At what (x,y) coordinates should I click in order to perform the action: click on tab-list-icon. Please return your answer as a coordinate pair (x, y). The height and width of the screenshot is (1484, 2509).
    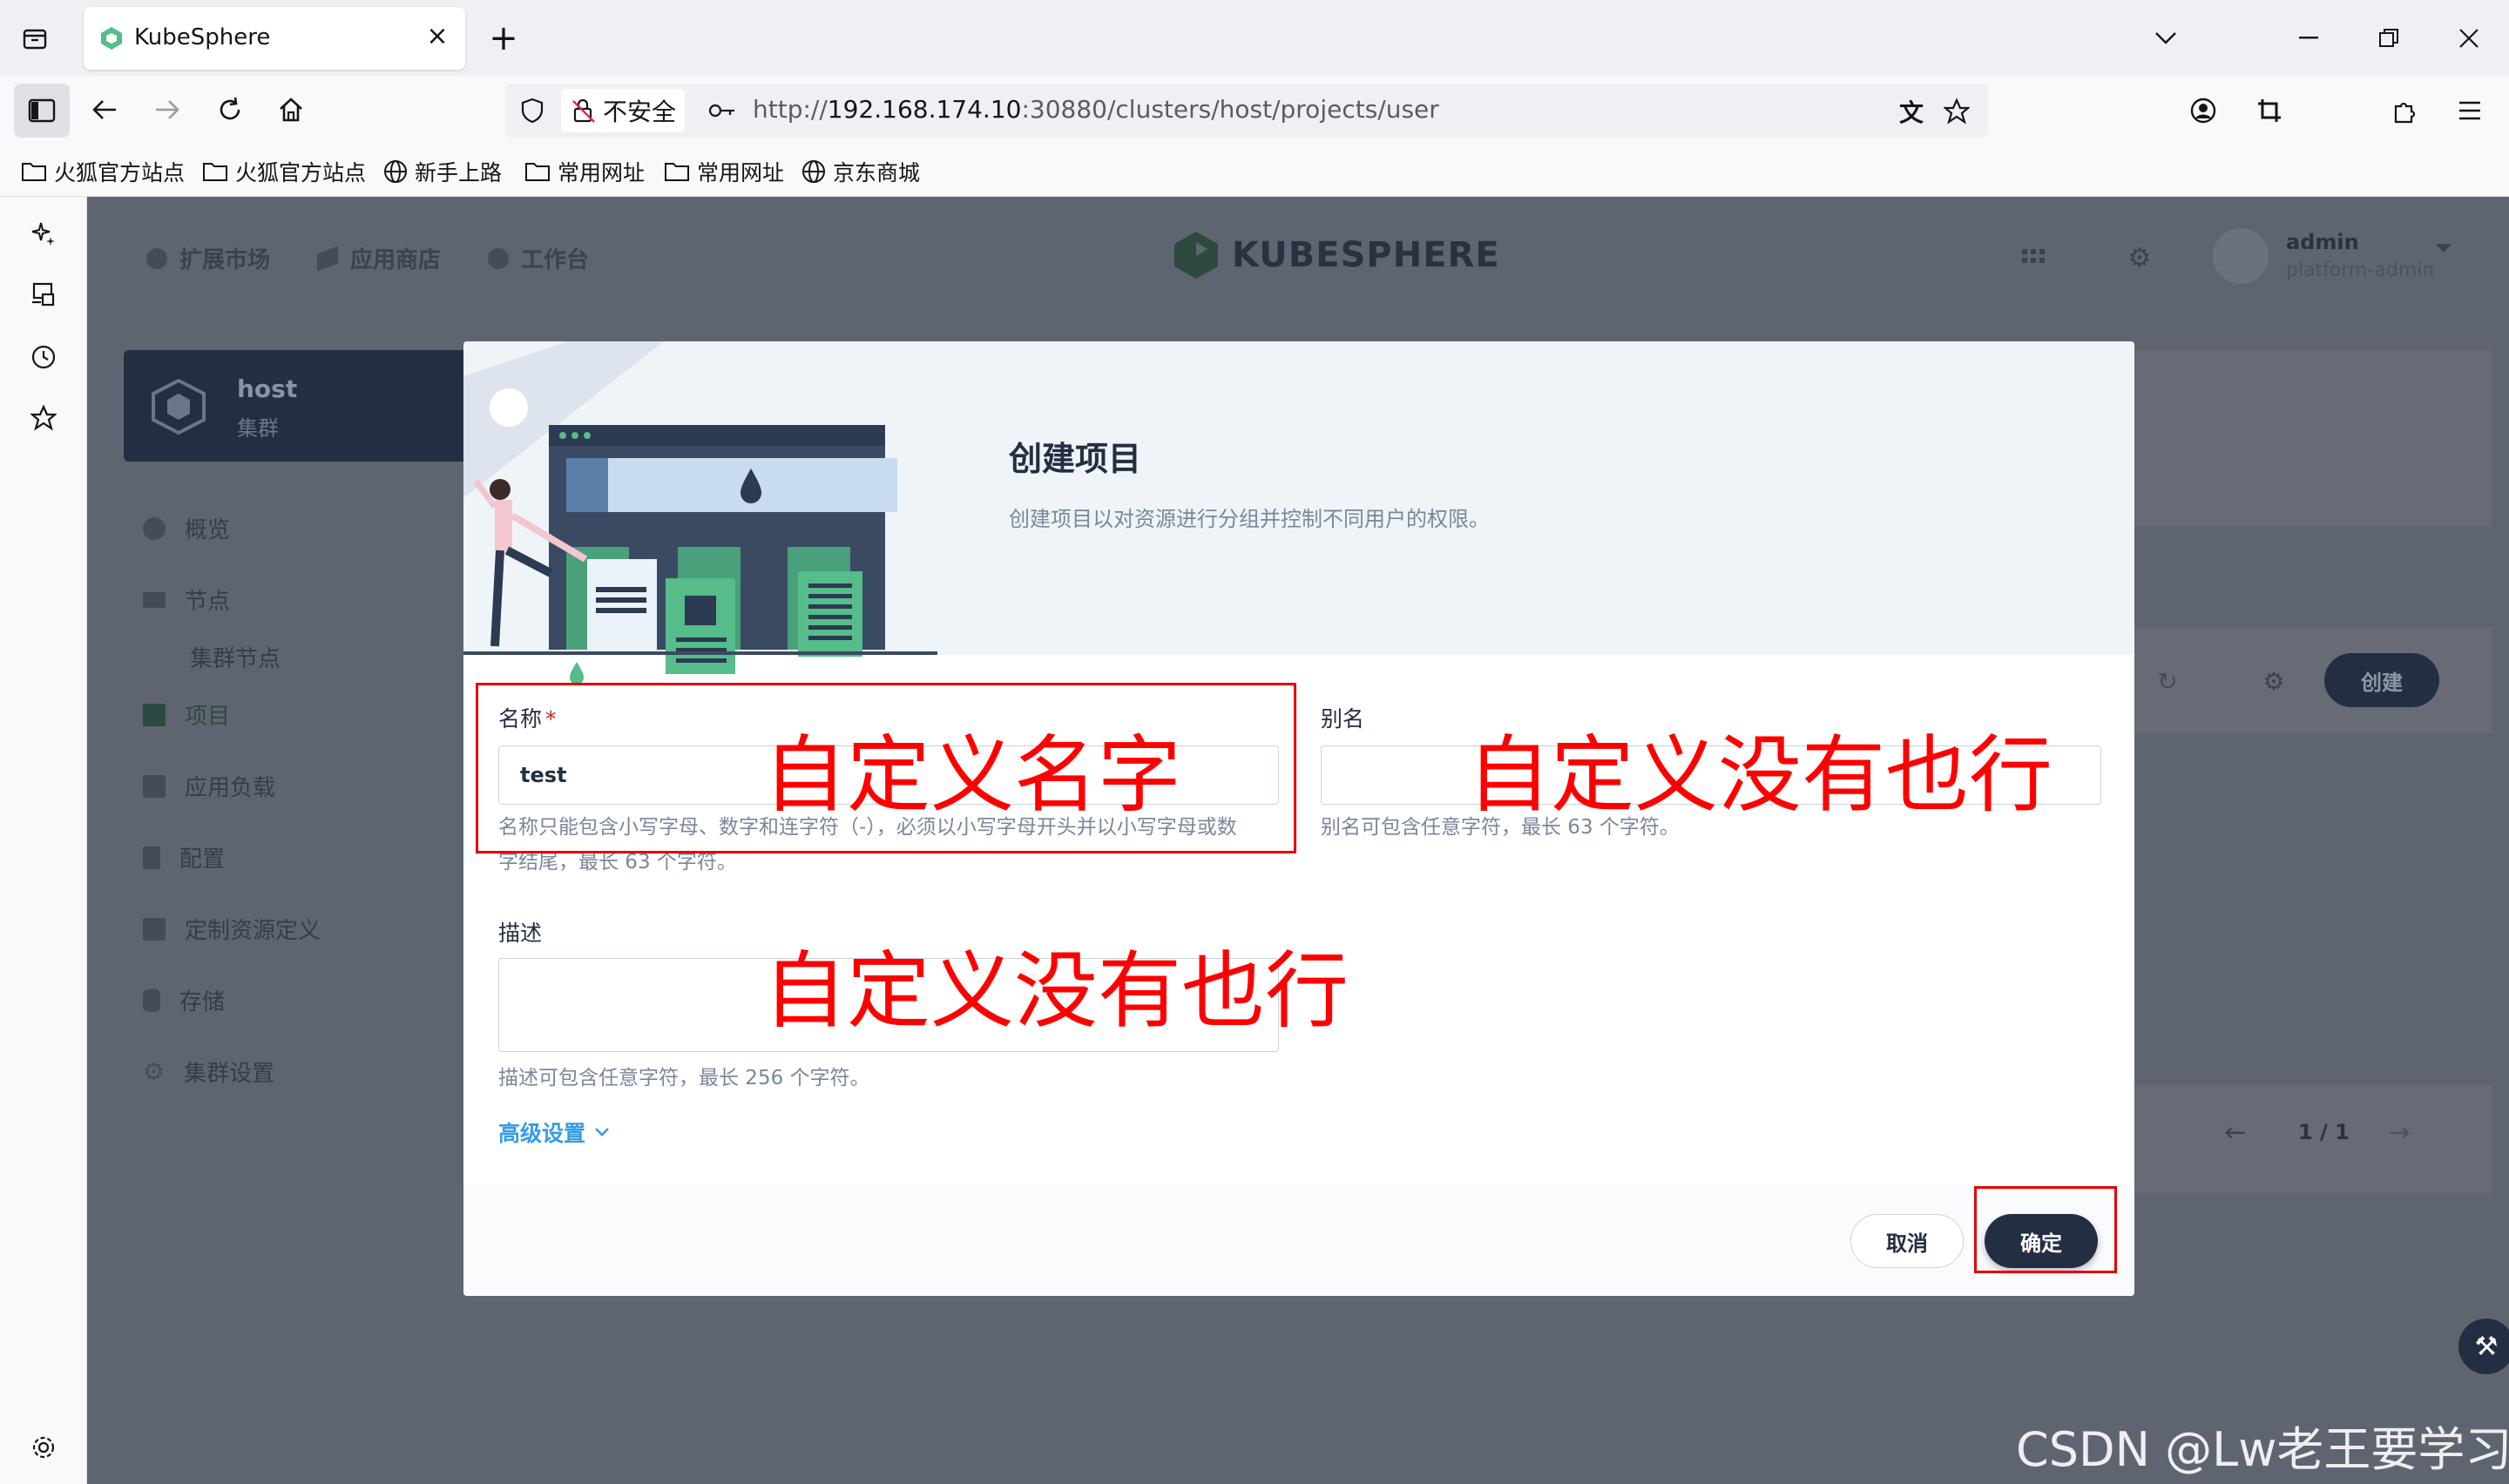
    Looking at the image, I should click on (34, 38).